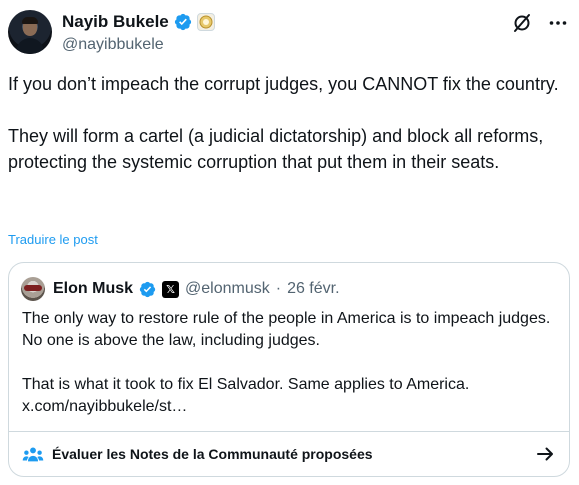 The image size is (579, 485). What do you see at coordinates (558, 23) in the screenshot?
I see `more-icon` at bounding box center [558, 23].